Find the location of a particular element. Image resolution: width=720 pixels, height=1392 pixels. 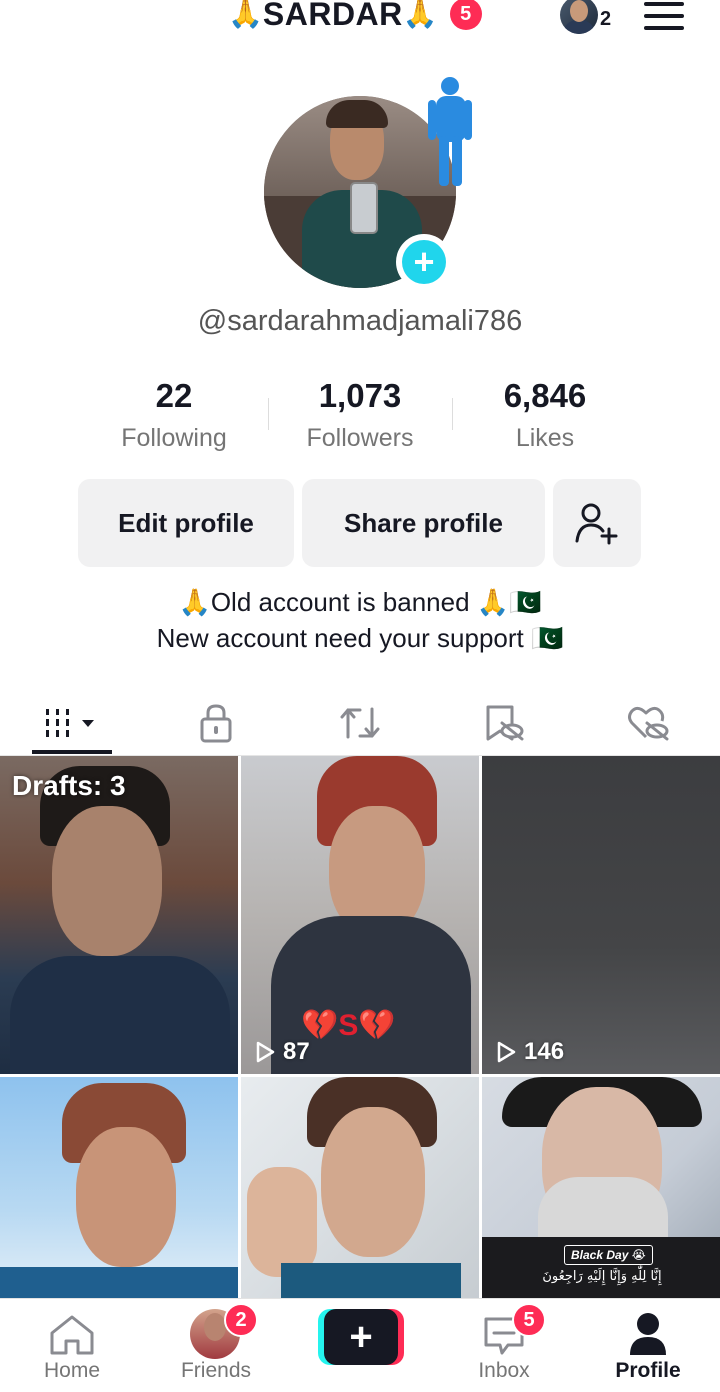

bookmark-hidden-icon is located at coordinates (505, 723).